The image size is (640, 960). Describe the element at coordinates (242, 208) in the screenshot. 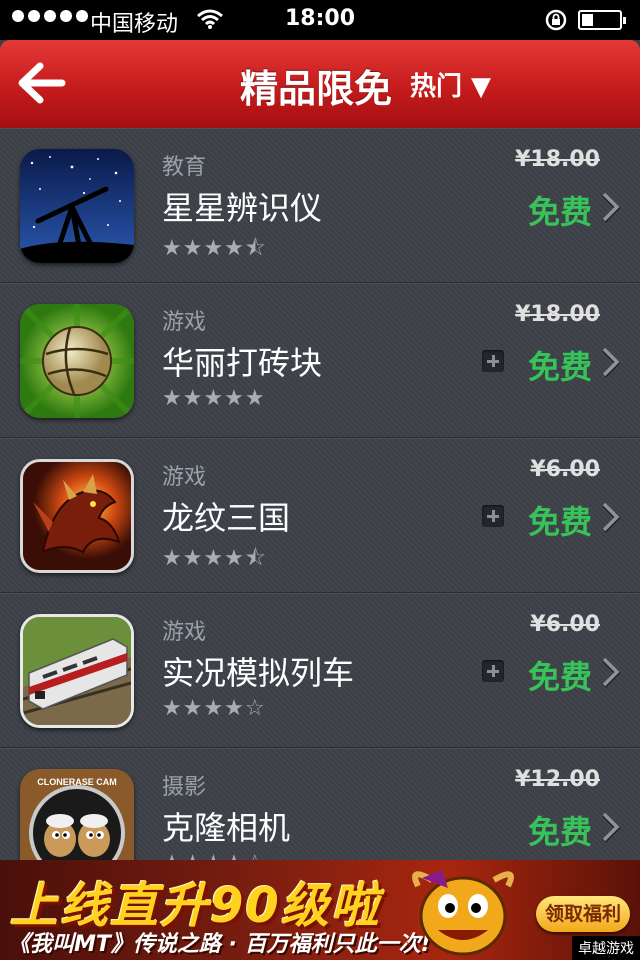

I see `app-name: 星星辨识仪` at that location.